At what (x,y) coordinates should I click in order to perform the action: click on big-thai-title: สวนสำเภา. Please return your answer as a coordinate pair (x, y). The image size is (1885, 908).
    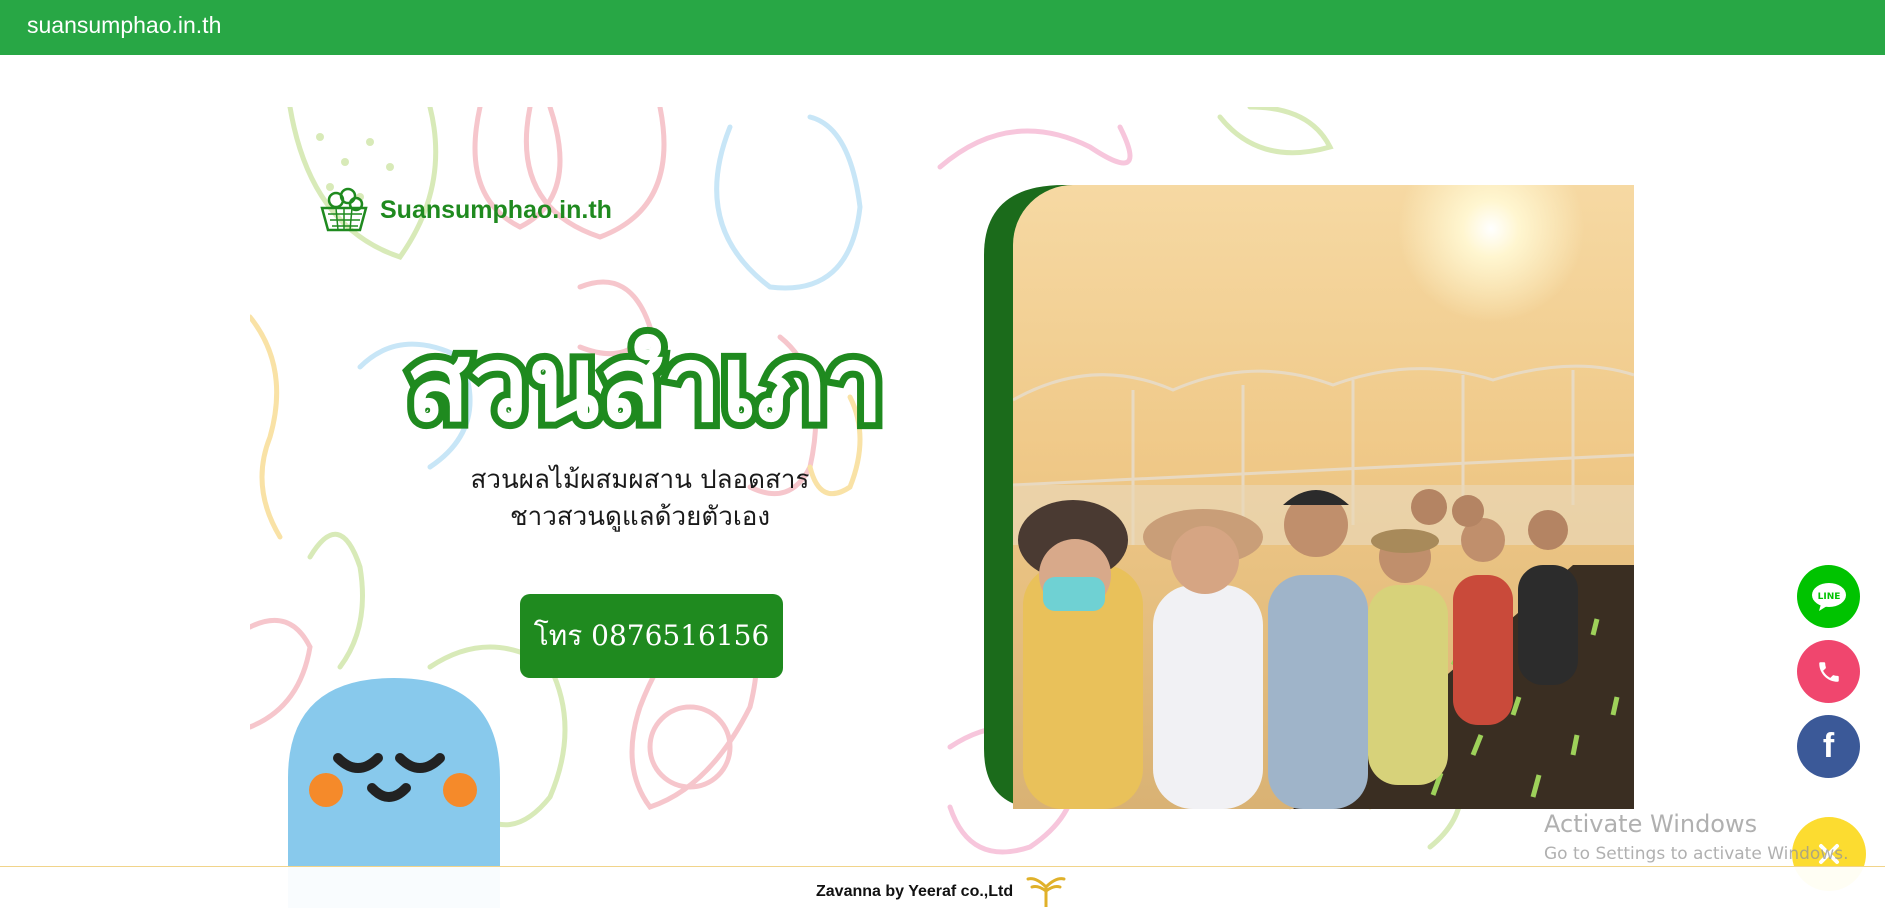
    Looking at the image, I should click on (644, 384).